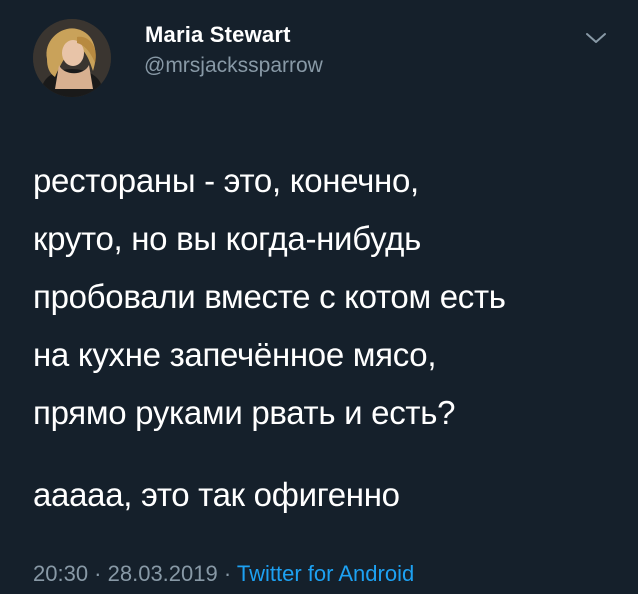 This screenshot has width=638, height=594. What do you see at coordinates (269, 296) in the screenshot?
I see `tweet-line: пробовали вместе с котом есть` at bounding box center [269, 296].